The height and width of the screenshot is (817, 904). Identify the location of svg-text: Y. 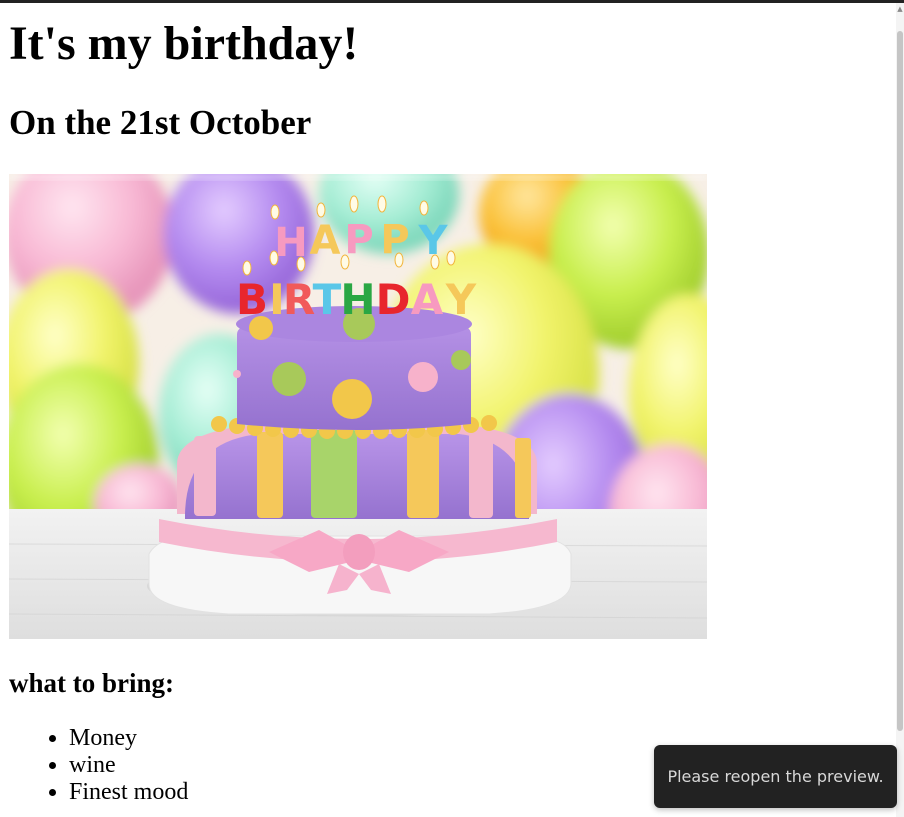
(461, 299).